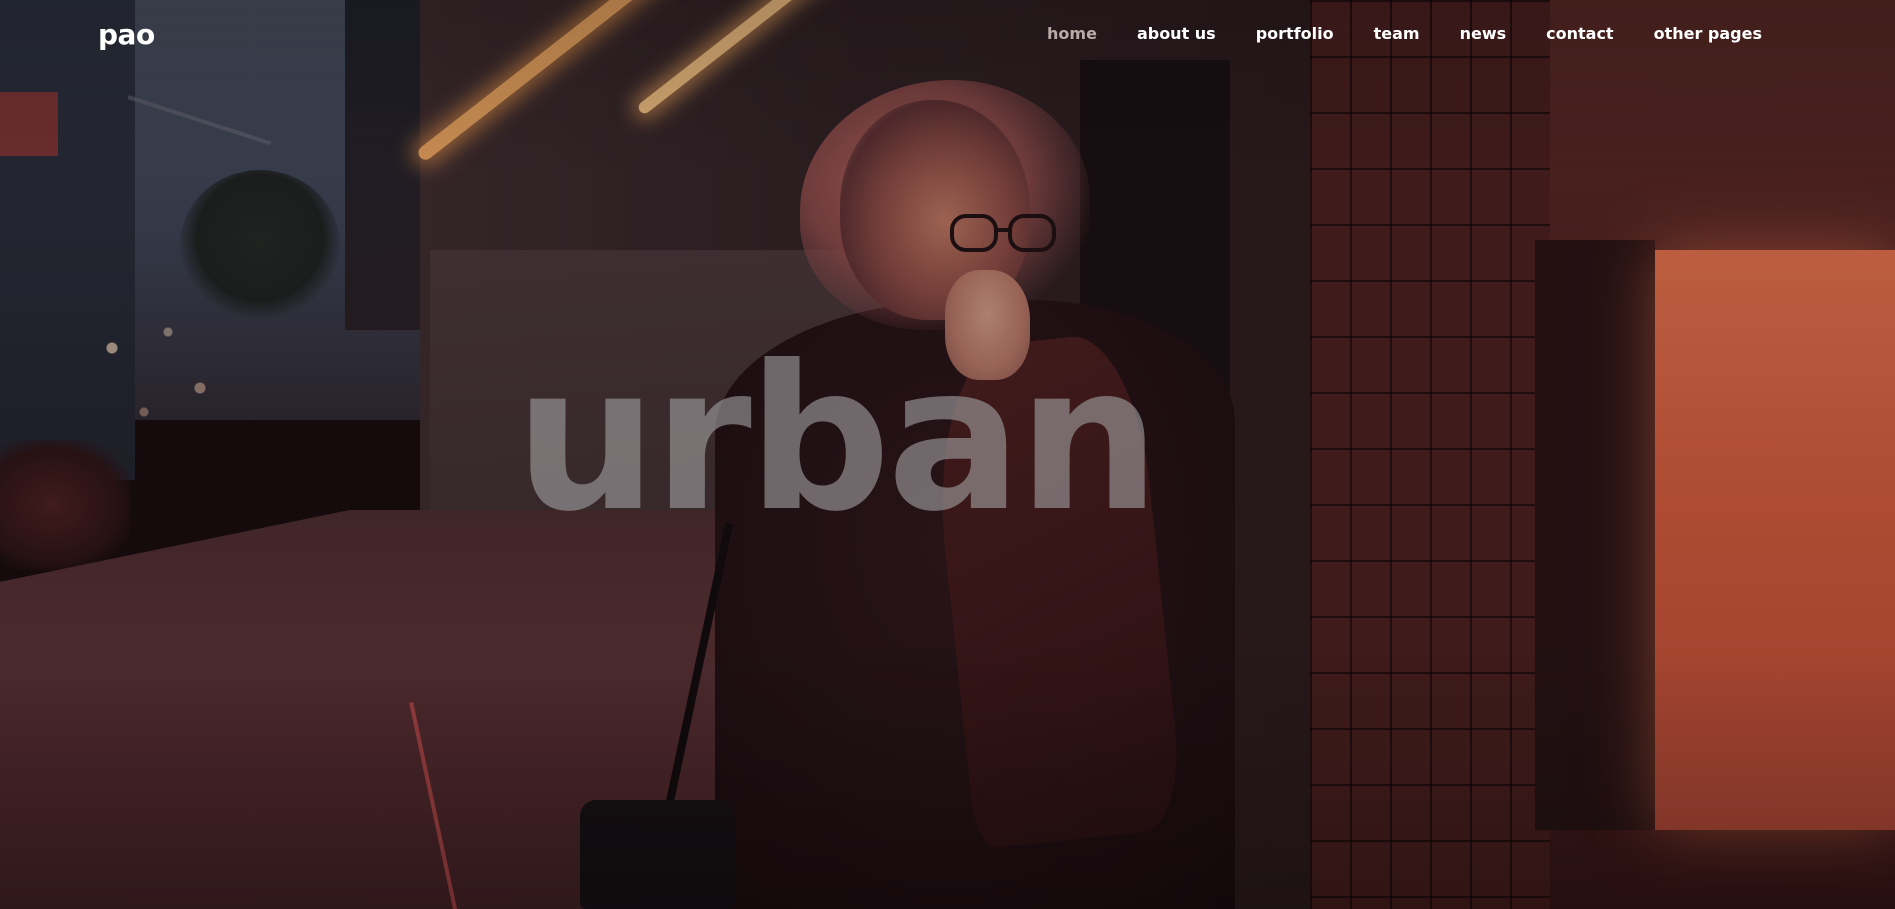  I want to click on nav-item-portfolio: portfolio, so click(1295, 33).